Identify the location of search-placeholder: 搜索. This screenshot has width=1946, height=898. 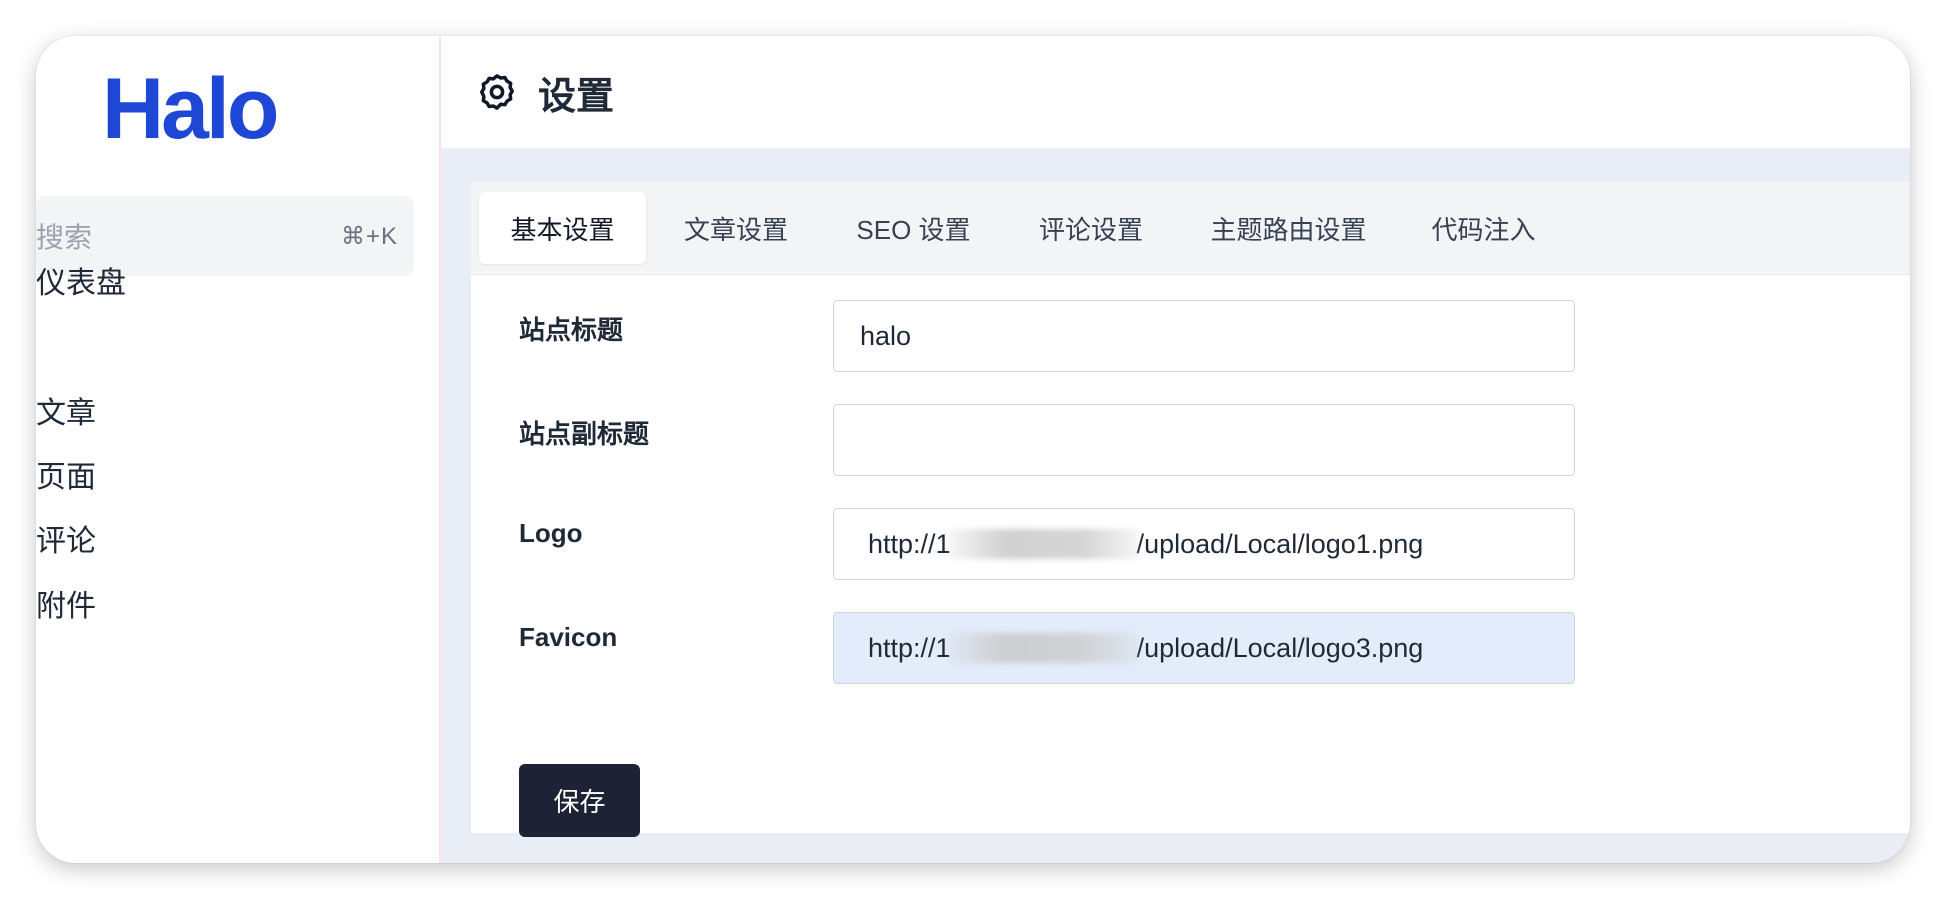
(64, 237).